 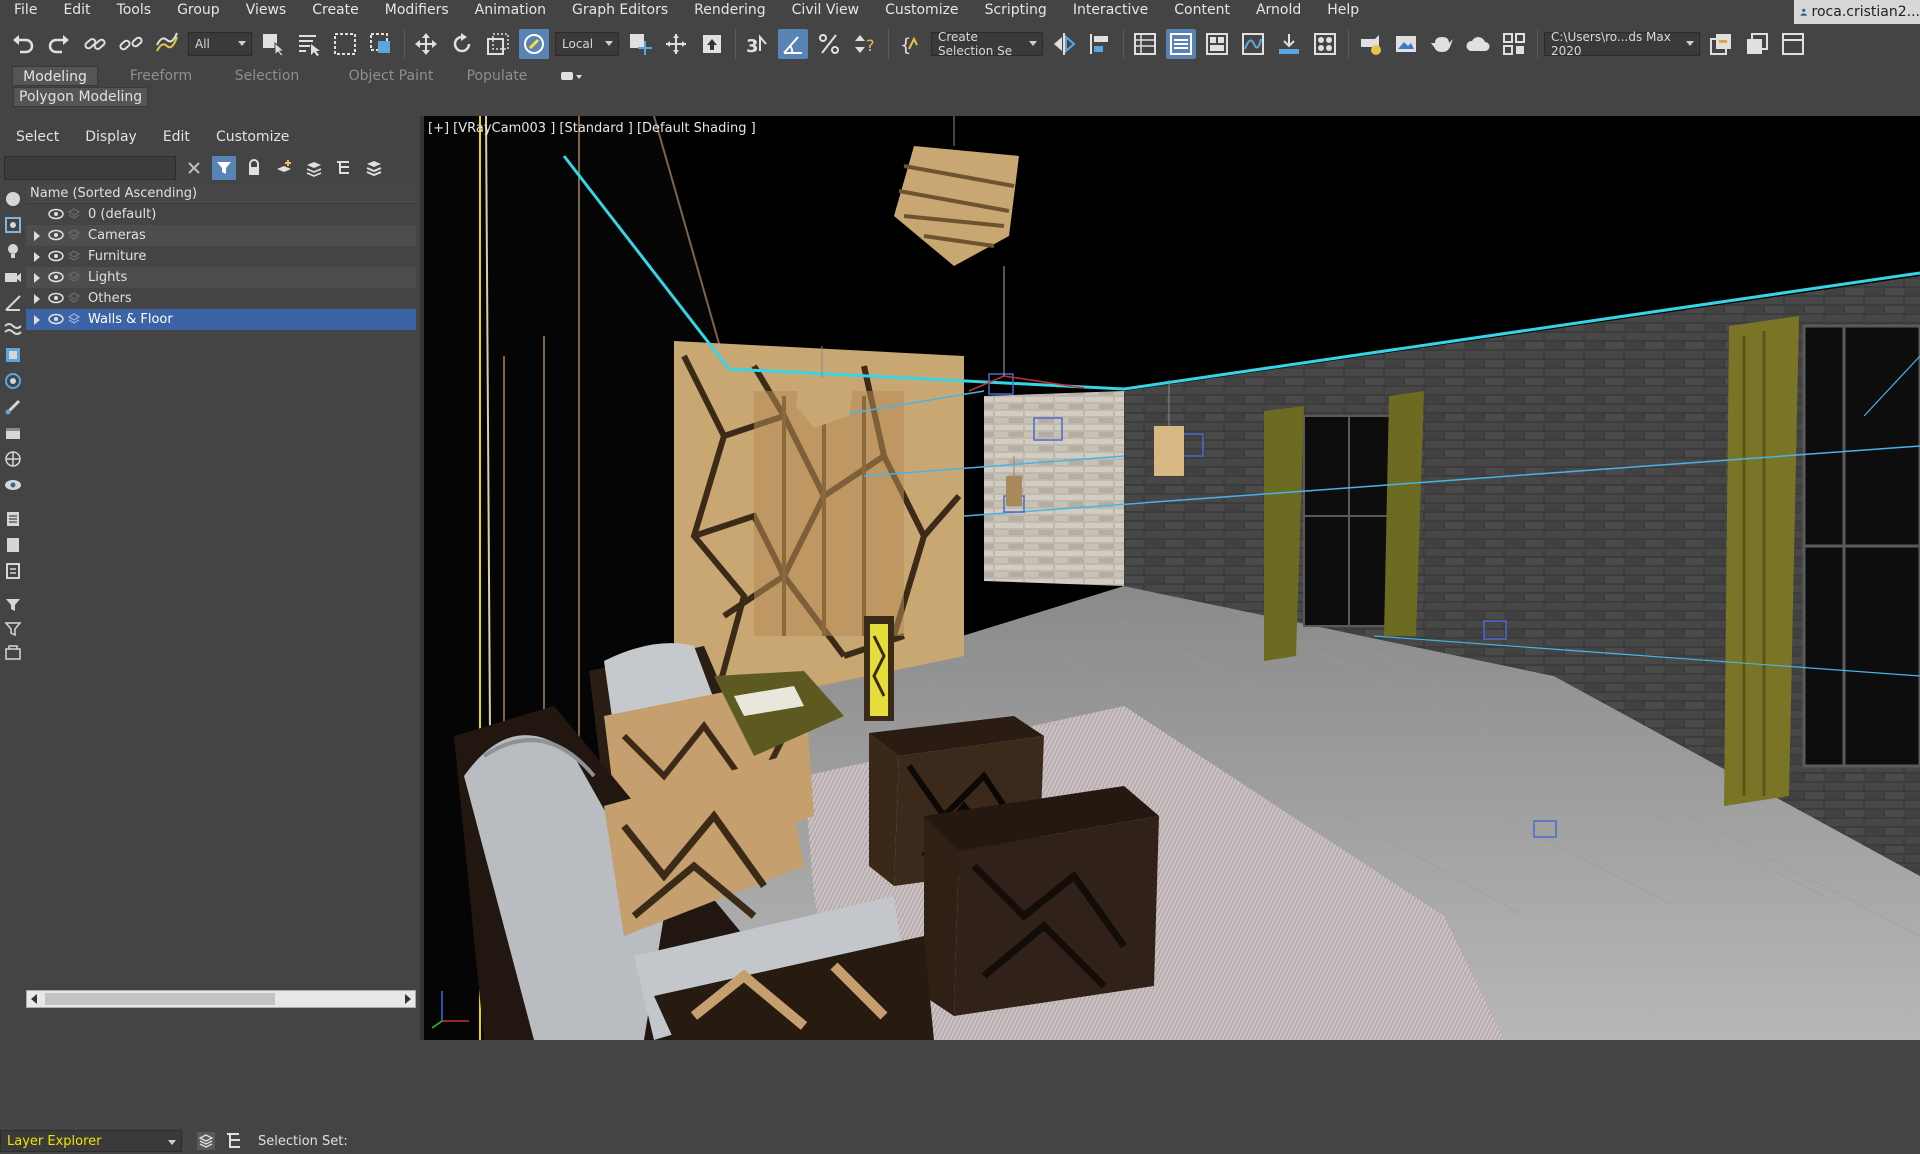 I want to click on explorer-menu-customize: Customize, so click(x=250, y=137).